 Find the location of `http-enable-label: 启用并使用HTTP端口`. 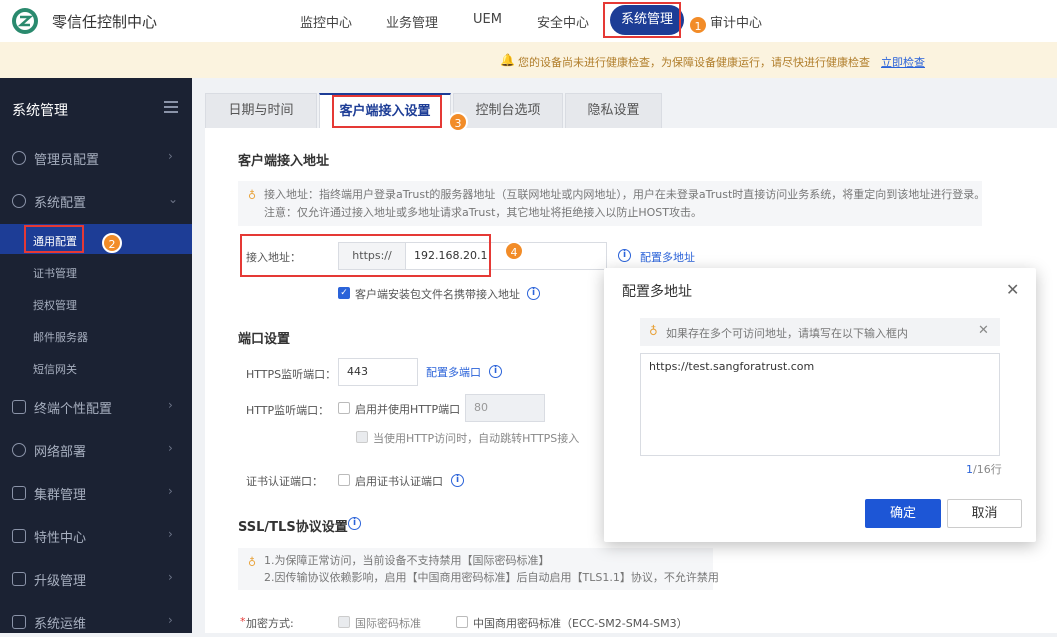

http-enable-label: 启用并使用HTTP端口 is located at coordinates (408, 409).